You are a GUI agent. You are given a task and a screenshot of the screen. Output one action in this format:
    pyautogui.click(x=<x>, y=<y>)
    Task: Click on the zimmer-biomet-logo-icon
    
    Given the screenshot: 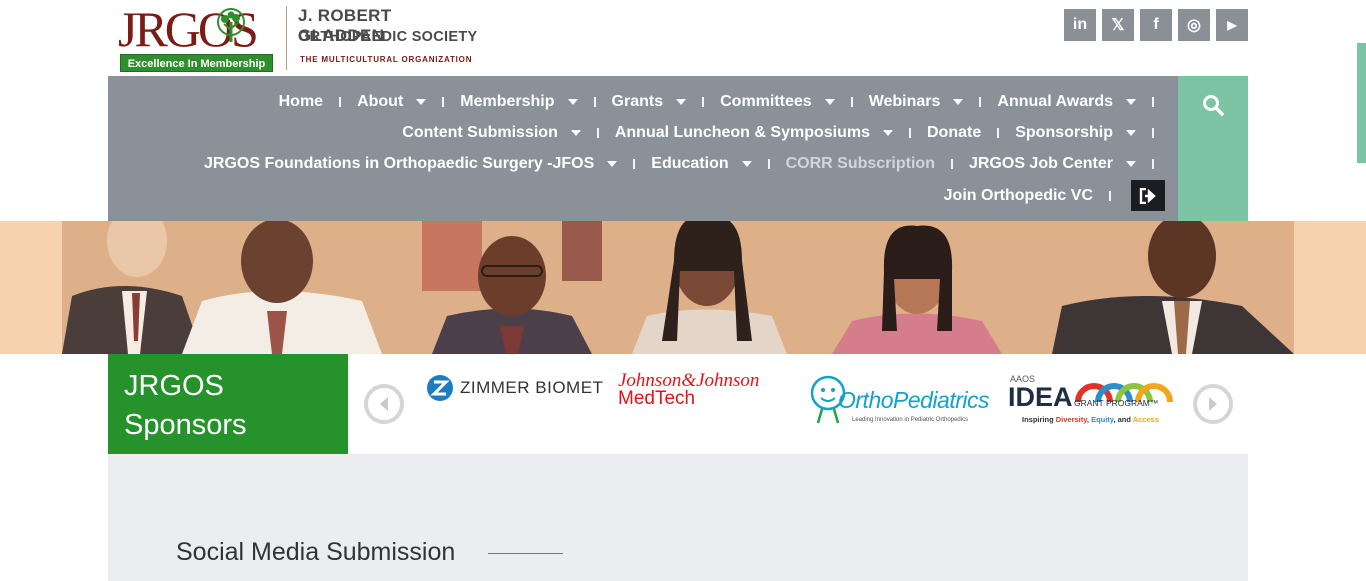 What is the action you would take?
    pyautogui.click(x=440, y=388)
    